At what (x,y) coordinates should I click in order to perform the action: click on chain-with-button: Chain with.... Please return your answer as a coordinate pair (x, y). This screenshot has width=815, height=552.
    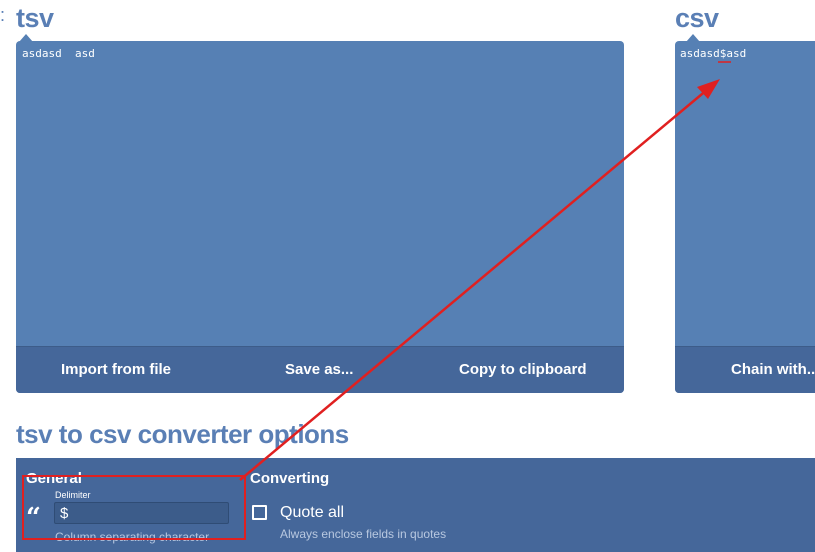
    Looking at the image, I should click on (773, 370).